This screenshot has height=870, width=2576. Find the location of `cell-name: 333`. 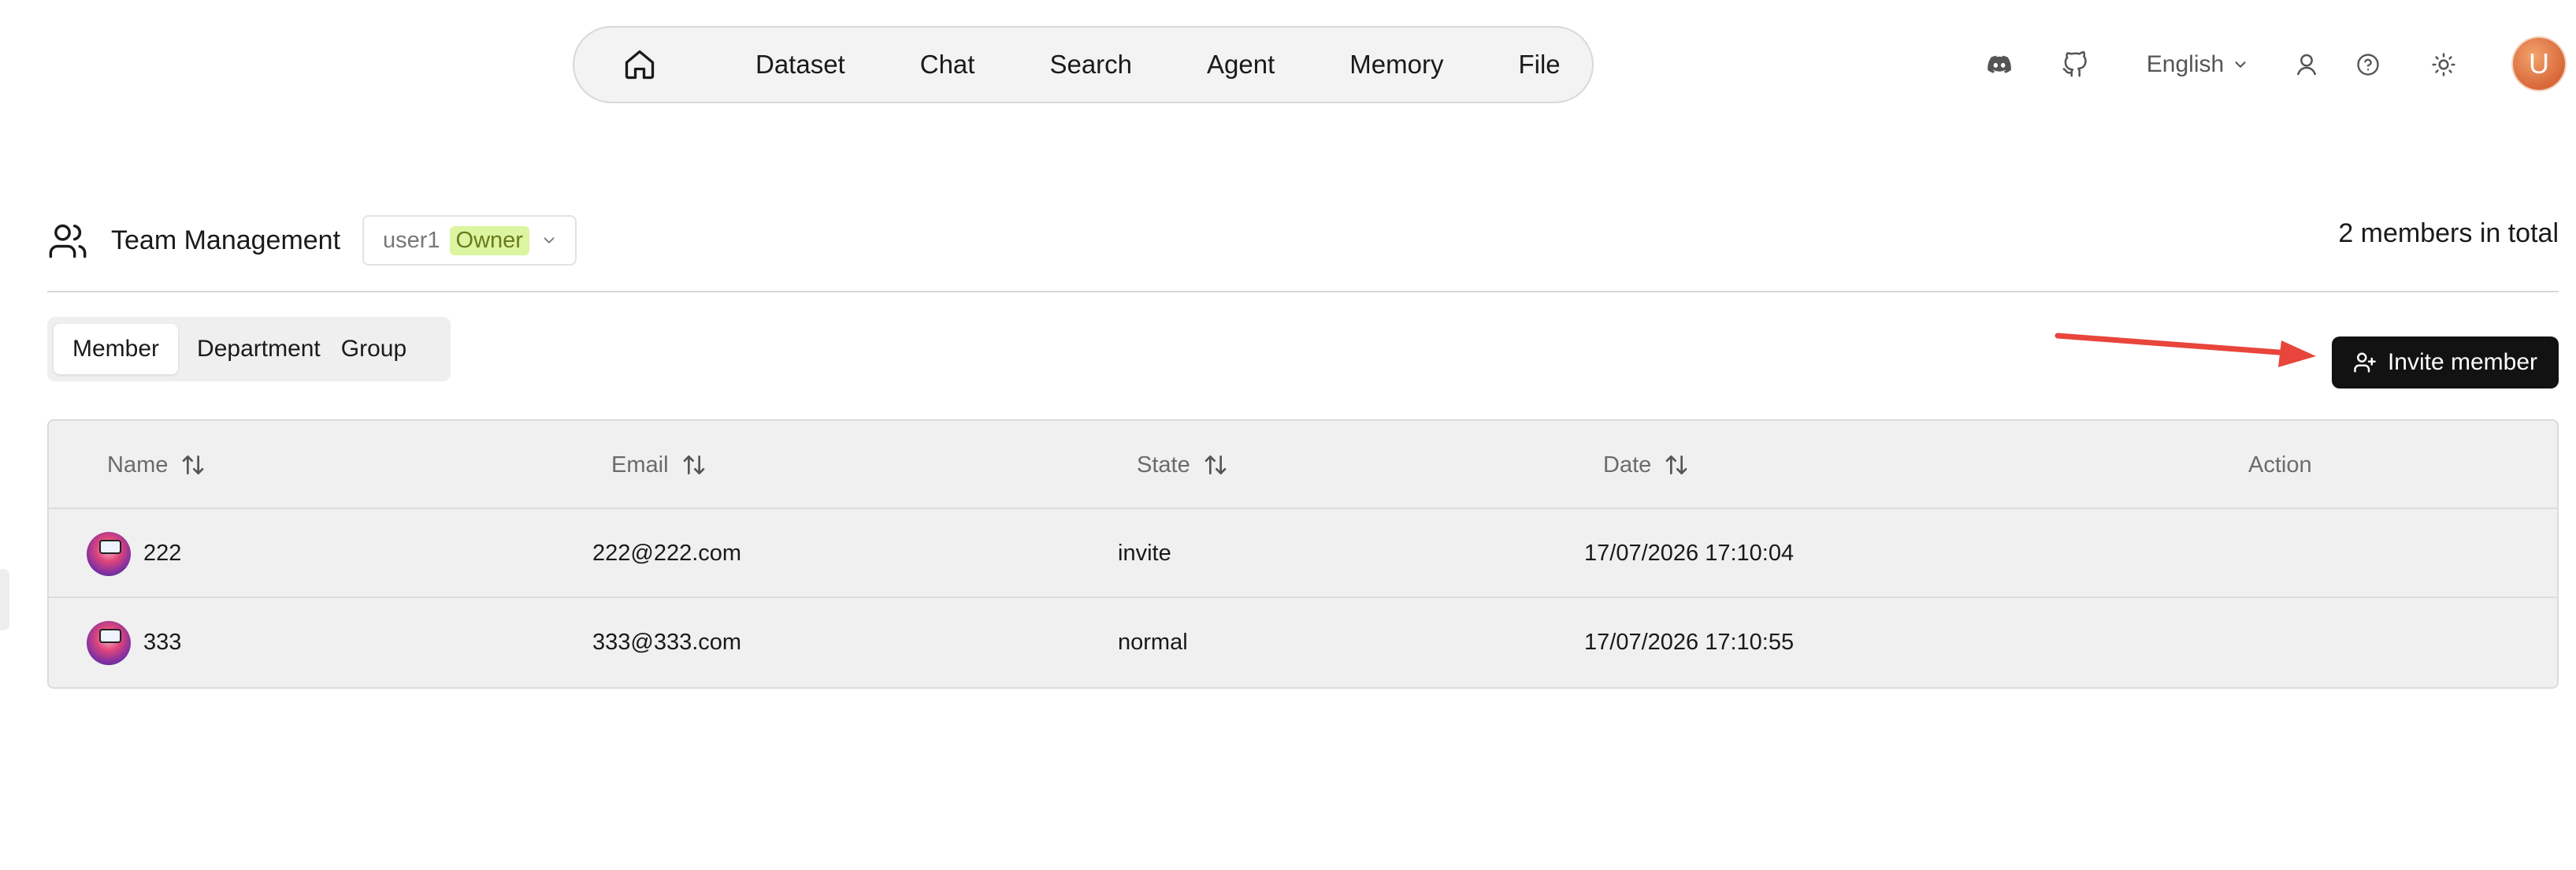

cell-name: 333 is located at coordinates (134, 642).